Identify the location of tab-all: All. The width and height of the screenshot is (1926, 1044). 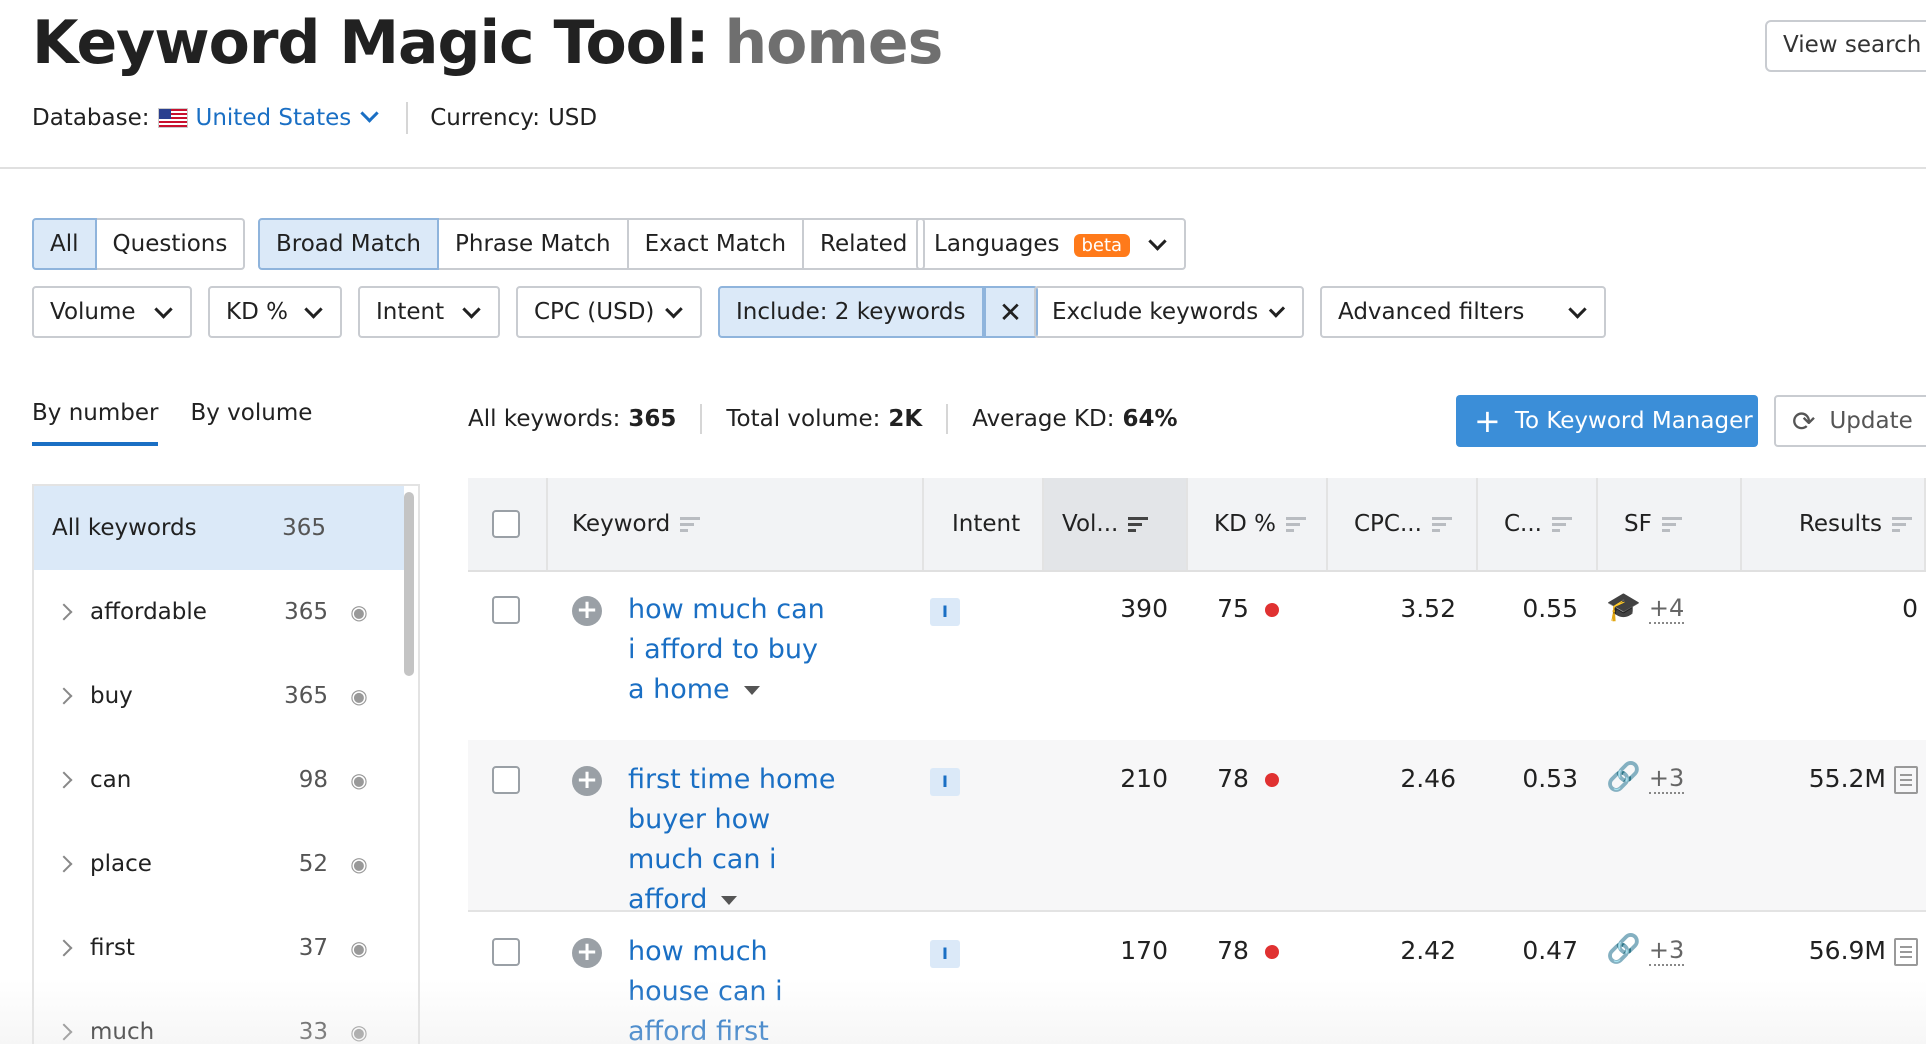
(64, 244).